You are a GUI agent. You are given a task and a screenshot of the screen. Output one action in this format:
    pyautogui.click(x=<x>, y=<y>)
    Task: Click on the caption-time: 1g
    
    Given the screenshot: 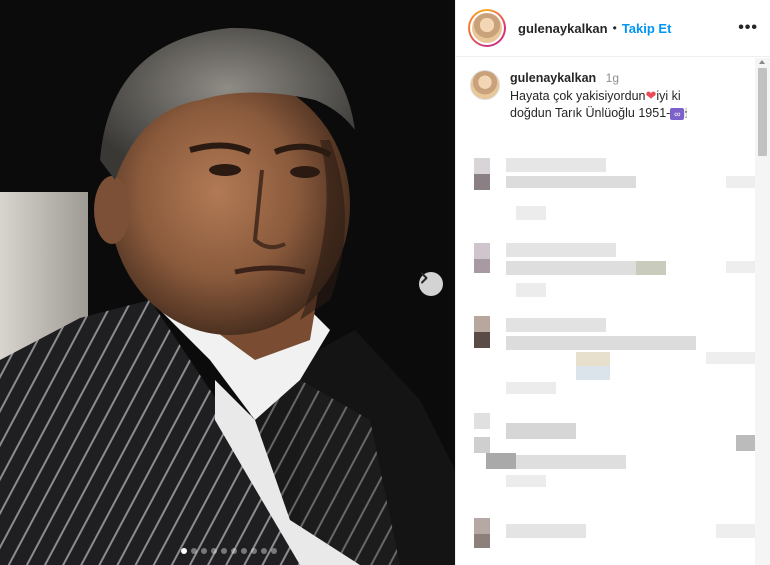 What is the action you would take?
    pyautogui.click(x=612, y=78)
    